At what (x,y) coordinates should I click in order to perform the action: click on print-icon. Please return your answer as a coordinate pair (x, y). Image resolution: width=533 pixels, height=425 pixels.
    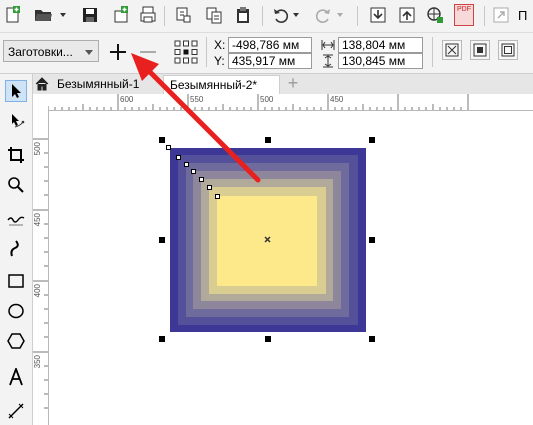
    Looking at the image, I should click on (148, 15).